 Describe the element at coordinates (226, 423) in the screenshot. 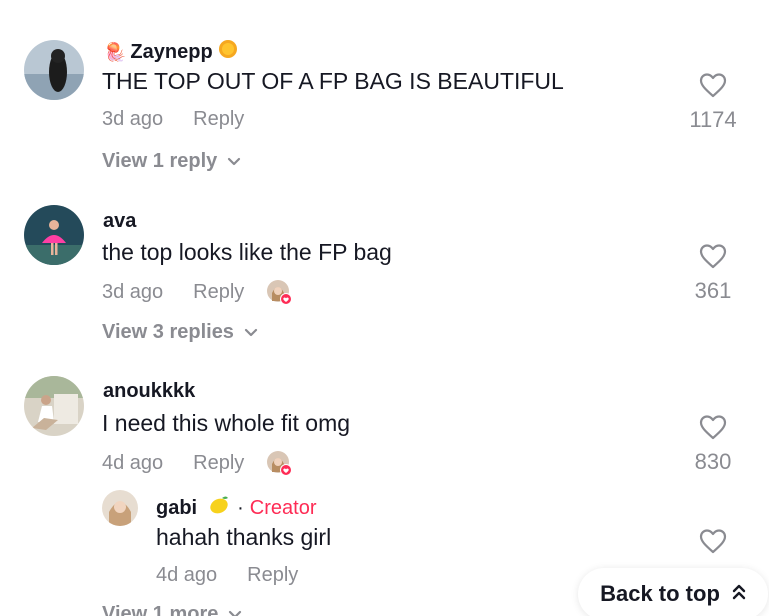

I see `comment-text: I need this whole fit omg` at that location.